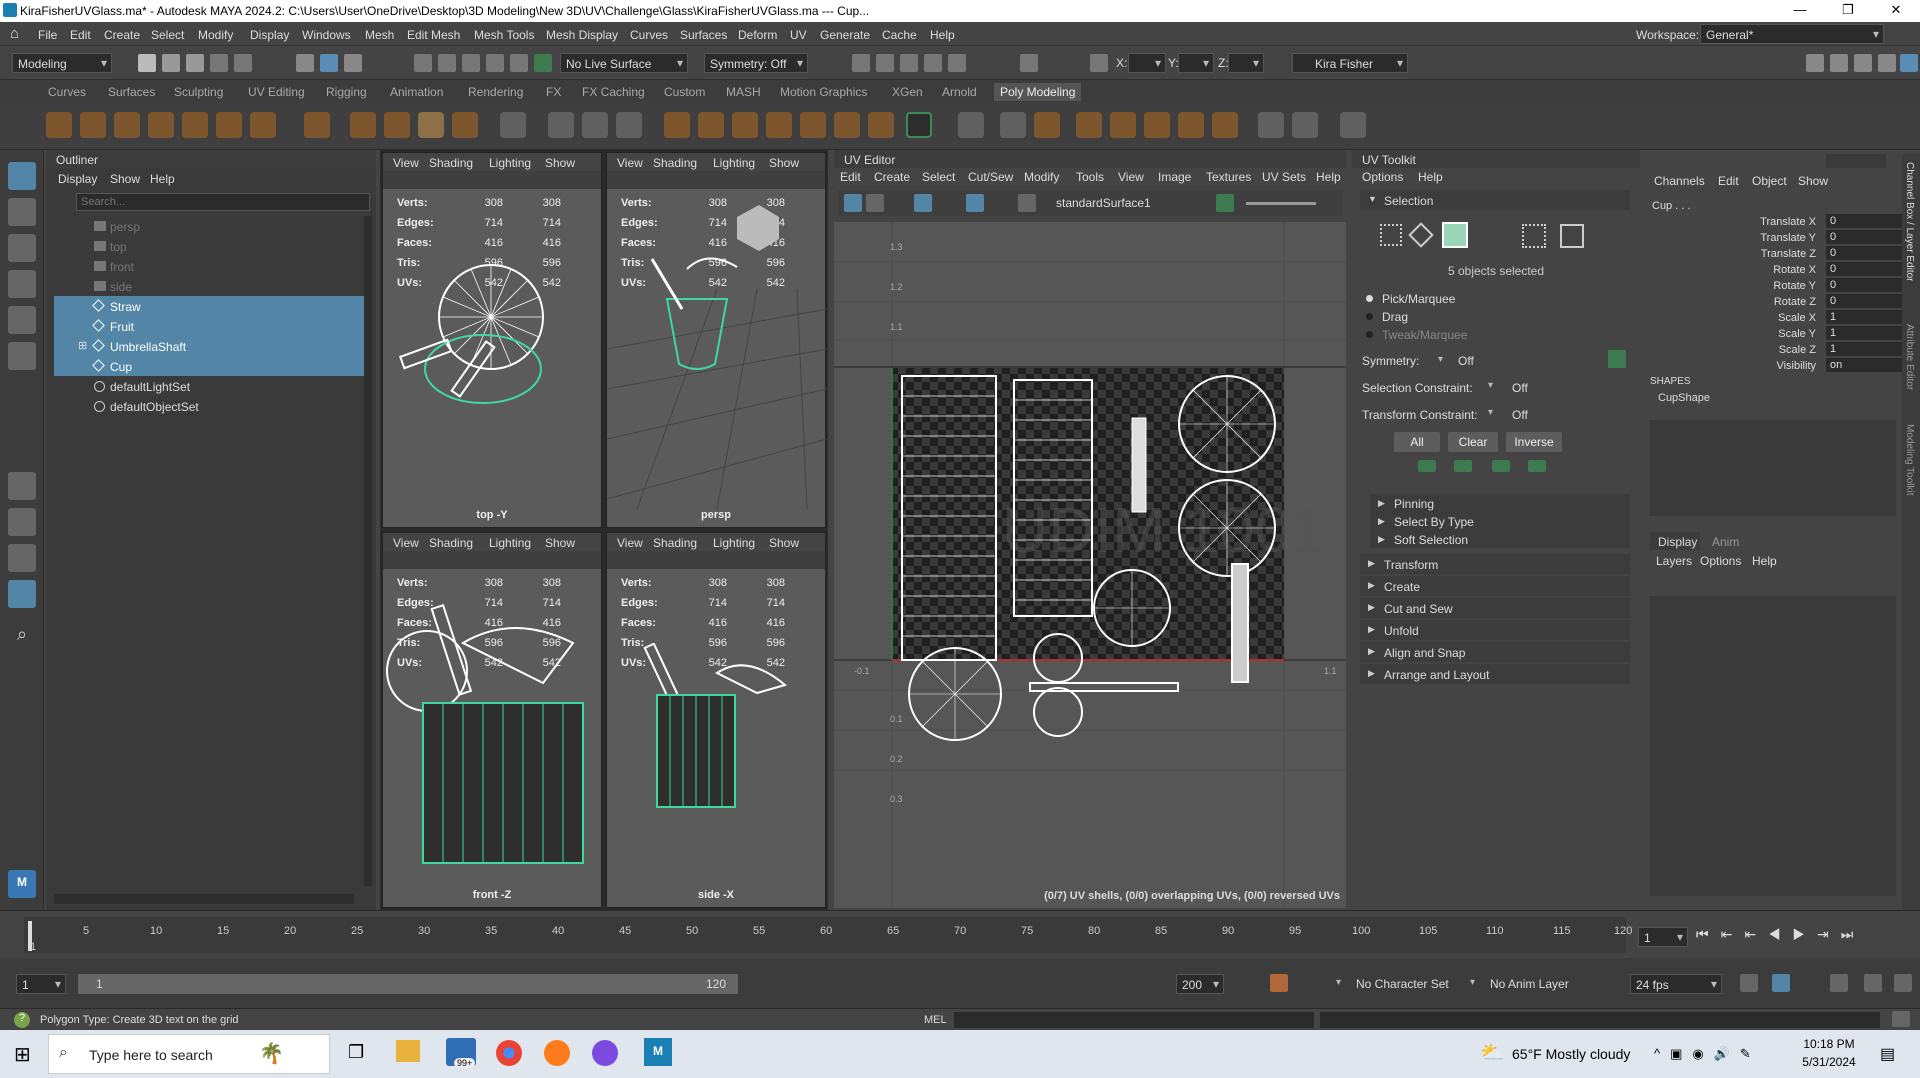 This screenshot has height=1078, width=1920. Describe the element at coordinates (215, 35) in the screenshot. I see `menu-modify: Modify` at that location.